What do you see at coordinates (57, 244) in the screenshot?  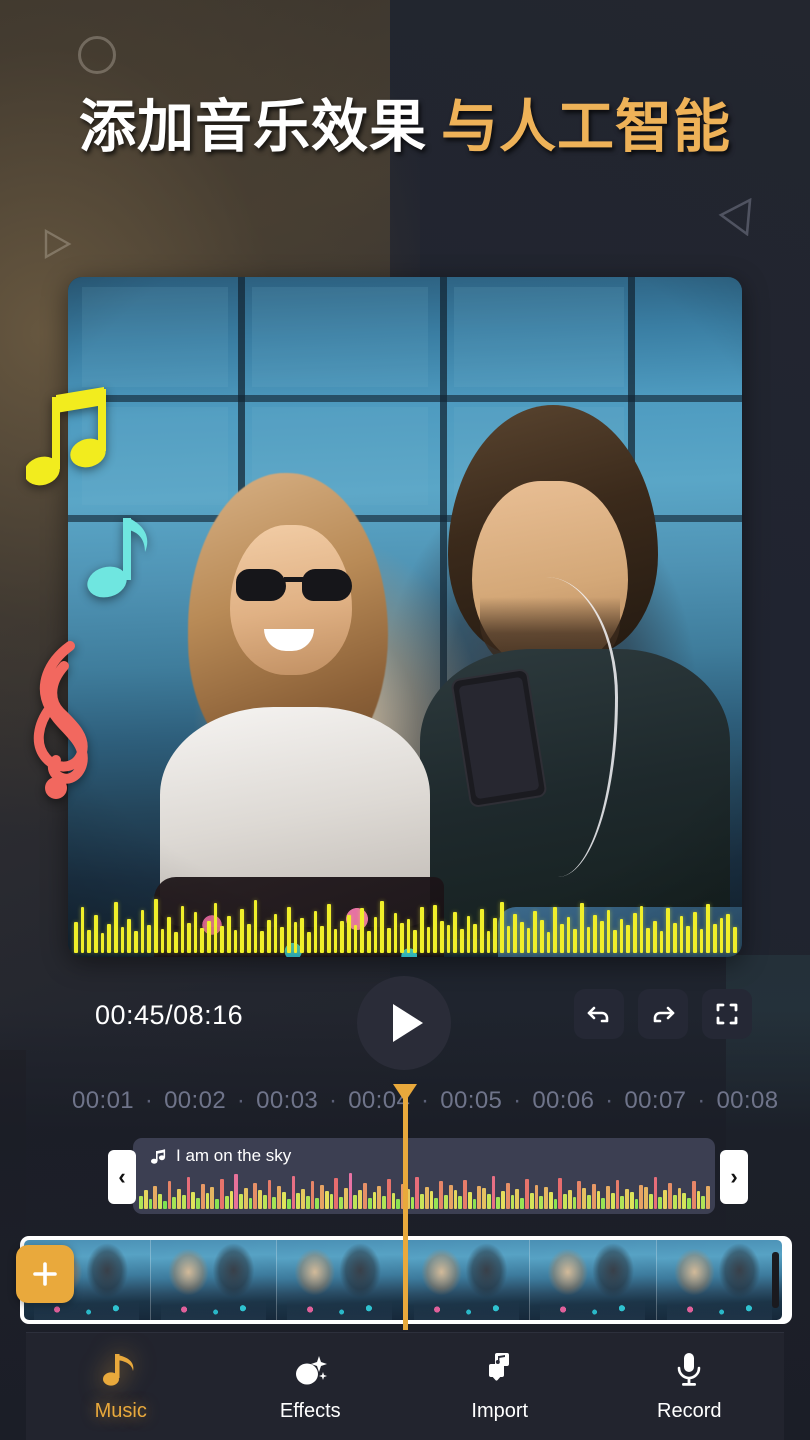 I see `triangle-right-outline-icon` at bounding box center [57, 244].